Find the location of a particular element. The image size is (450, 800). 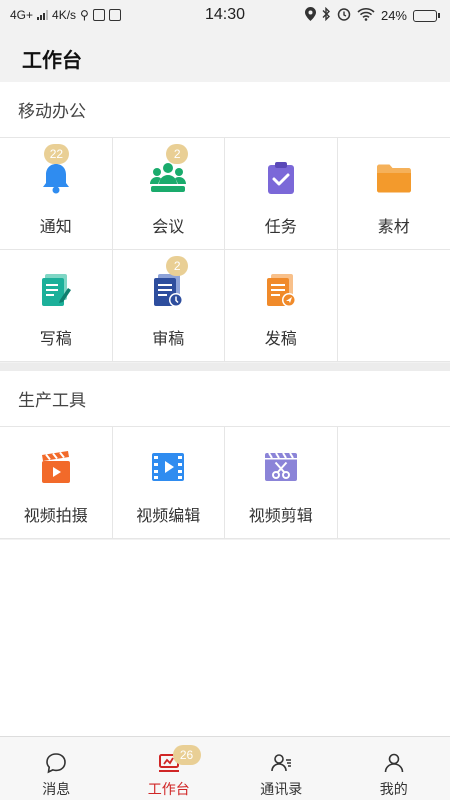

section-title-production-tools: 生产工具 is located at coordinates (225, 399).